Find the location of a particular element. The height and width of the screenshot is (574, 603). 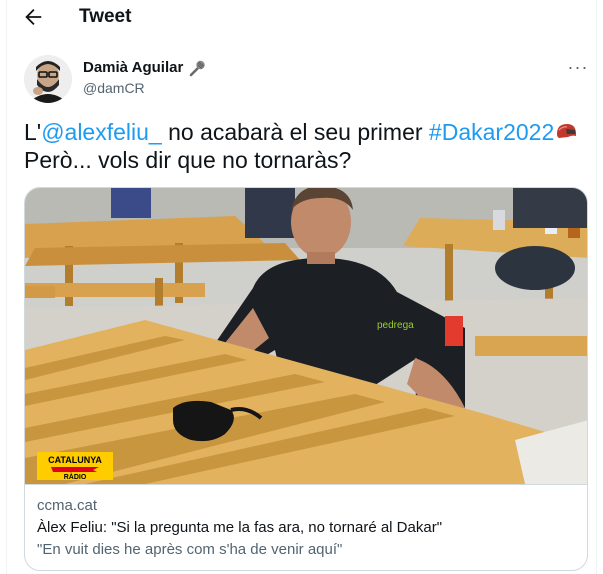

svg-text: pedrega is located at coordinates (395, 325).